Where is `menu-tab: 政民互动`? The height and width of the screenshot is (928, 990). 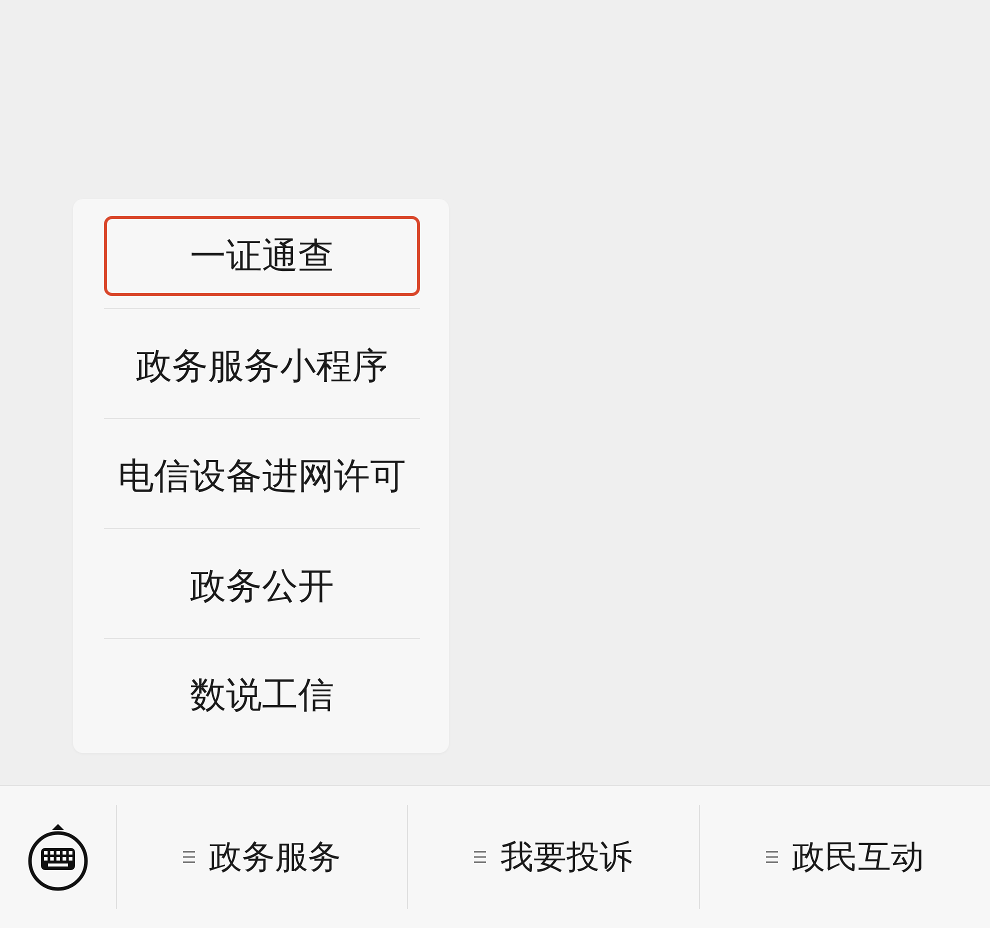
menu-tab: 政民互动 is located at coordinates (845, 857).